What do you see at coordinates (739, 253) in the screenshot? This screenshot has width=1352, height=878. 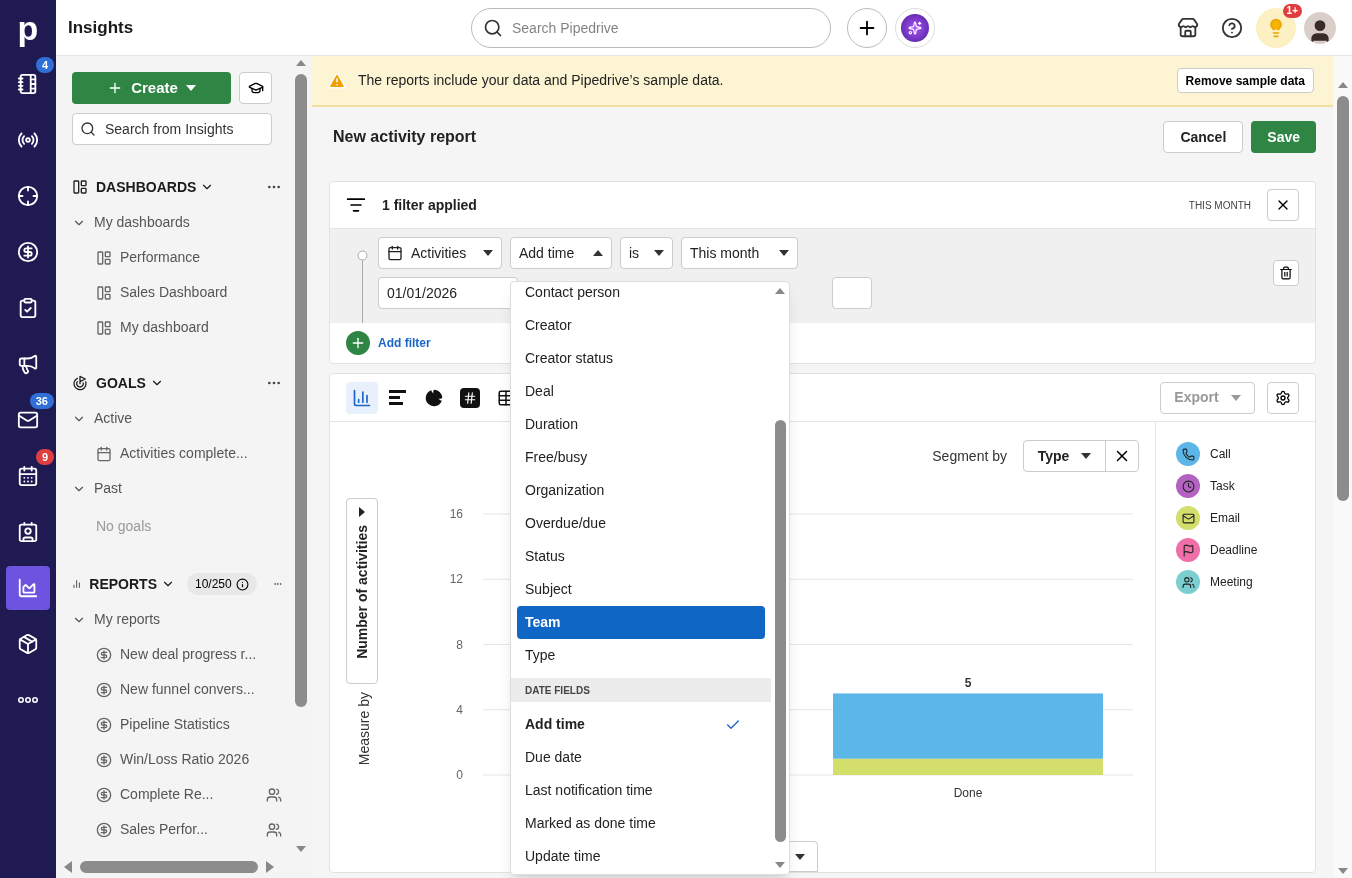 I see `filter-dropdown: This month` at bounding box center [739, 253].